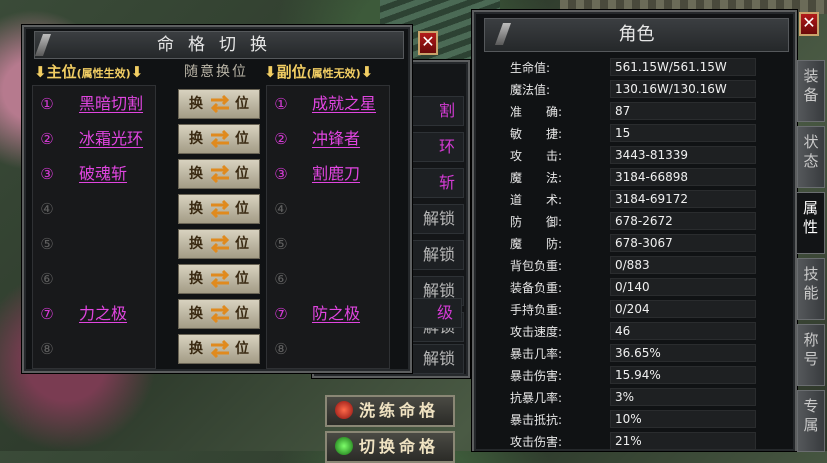  I want to click on side-tab: 专属, so click(811, 421).